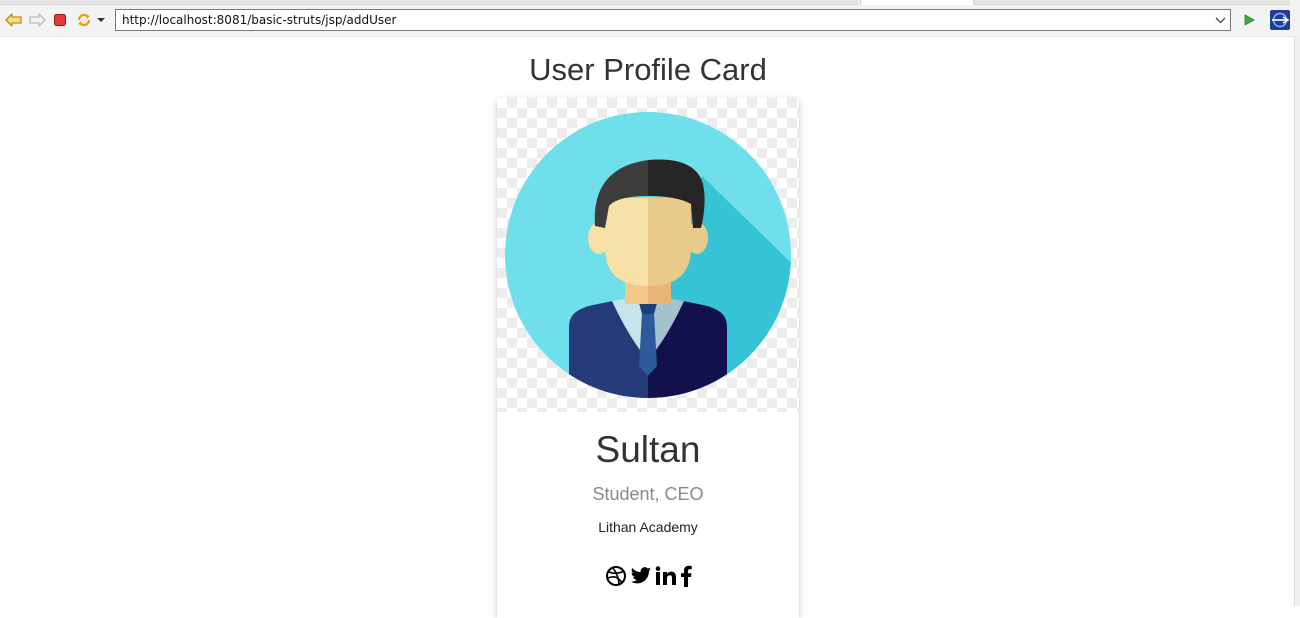  I want to click on social-links, so click(648, 576).